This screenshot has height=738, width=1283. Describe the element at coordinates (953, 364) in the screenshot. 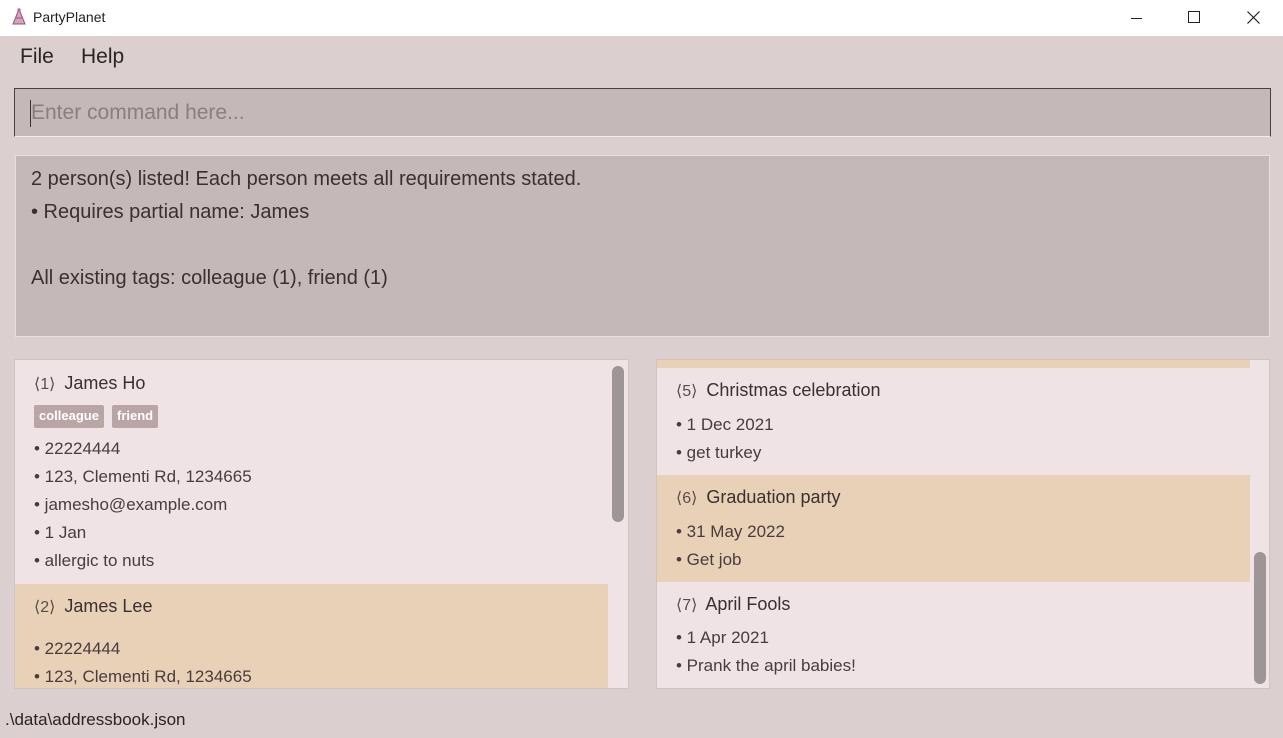

I see `event-card-partial` at that location.